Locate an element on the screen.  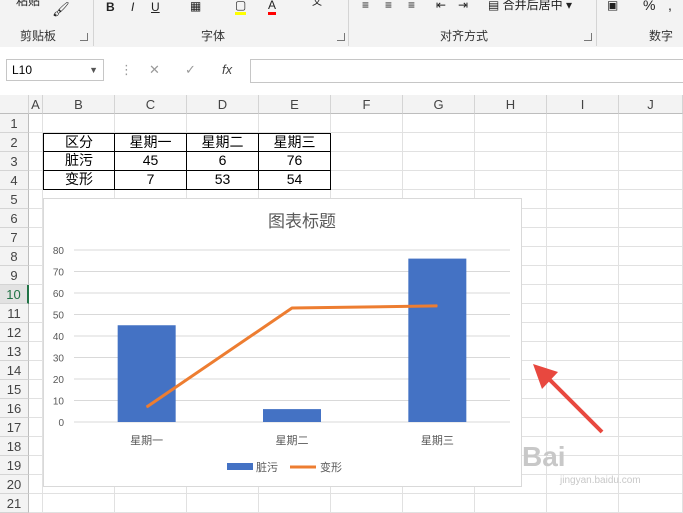
red-arrow-annotation is located at coordinates (568, 399).